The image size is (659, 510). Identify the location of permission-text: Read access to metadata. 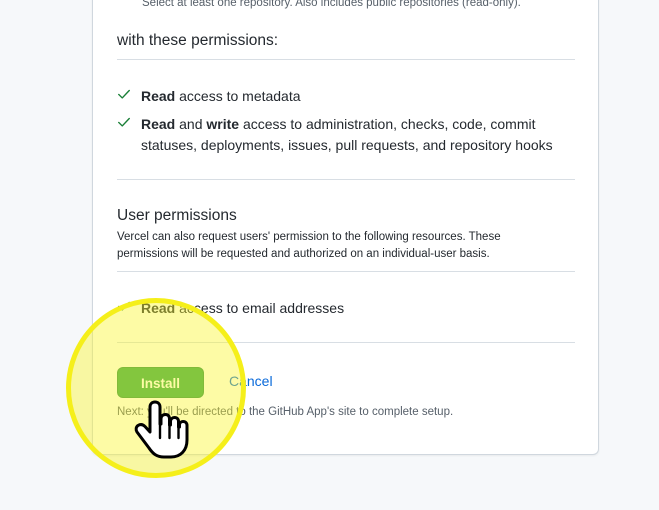
(359, 96).